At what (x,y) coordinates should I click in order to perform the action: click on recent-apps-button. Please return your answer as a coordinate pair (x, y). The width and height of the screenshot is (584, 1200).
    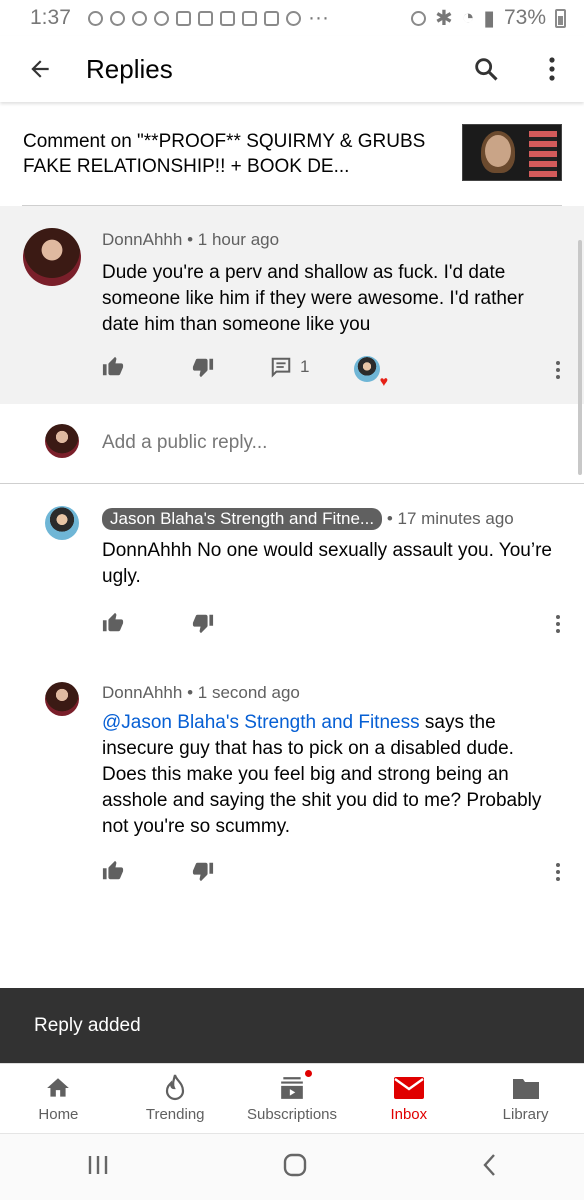
    Looking at the image, I should click on (98, 1167).